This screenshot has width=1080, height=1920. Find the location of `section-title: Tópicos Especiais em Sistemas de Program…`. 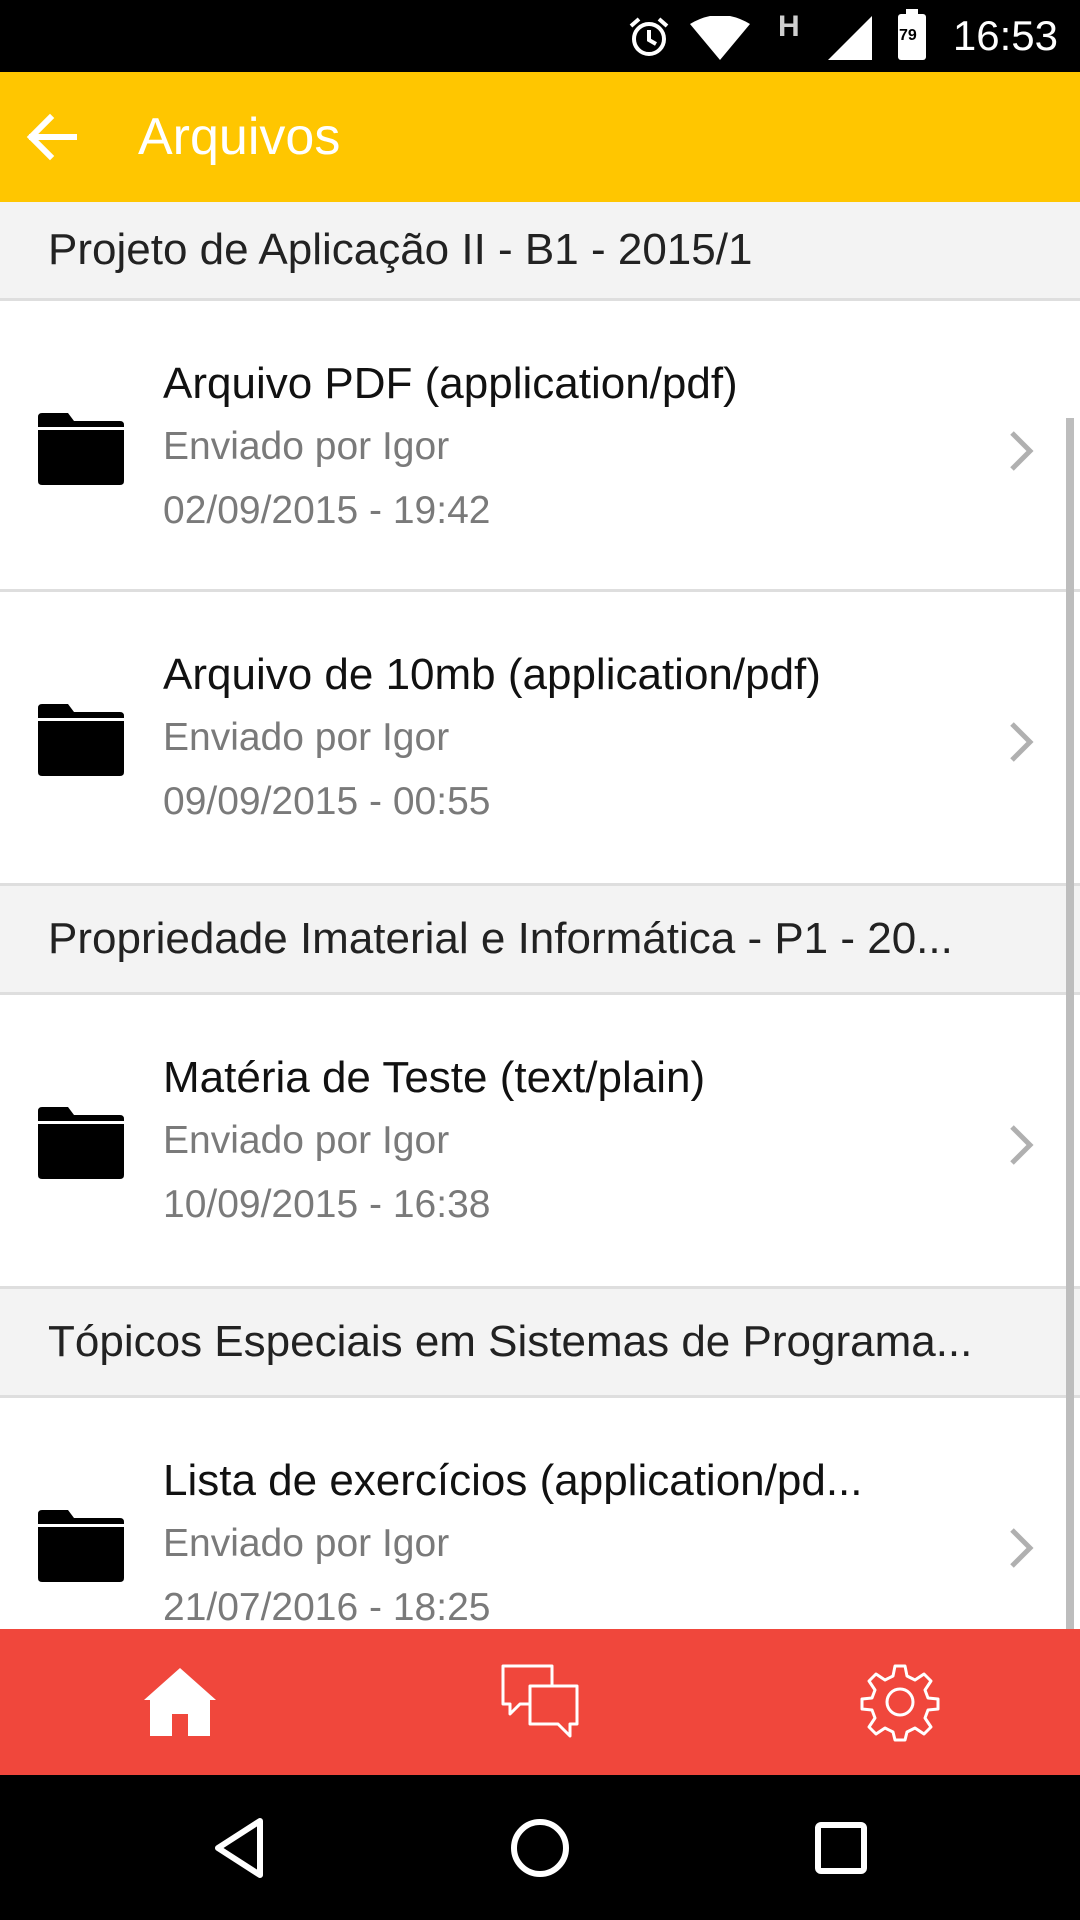

section-title: Tópicos Especiais em Sistemas de Program… is located at coordinates (510, 1341).